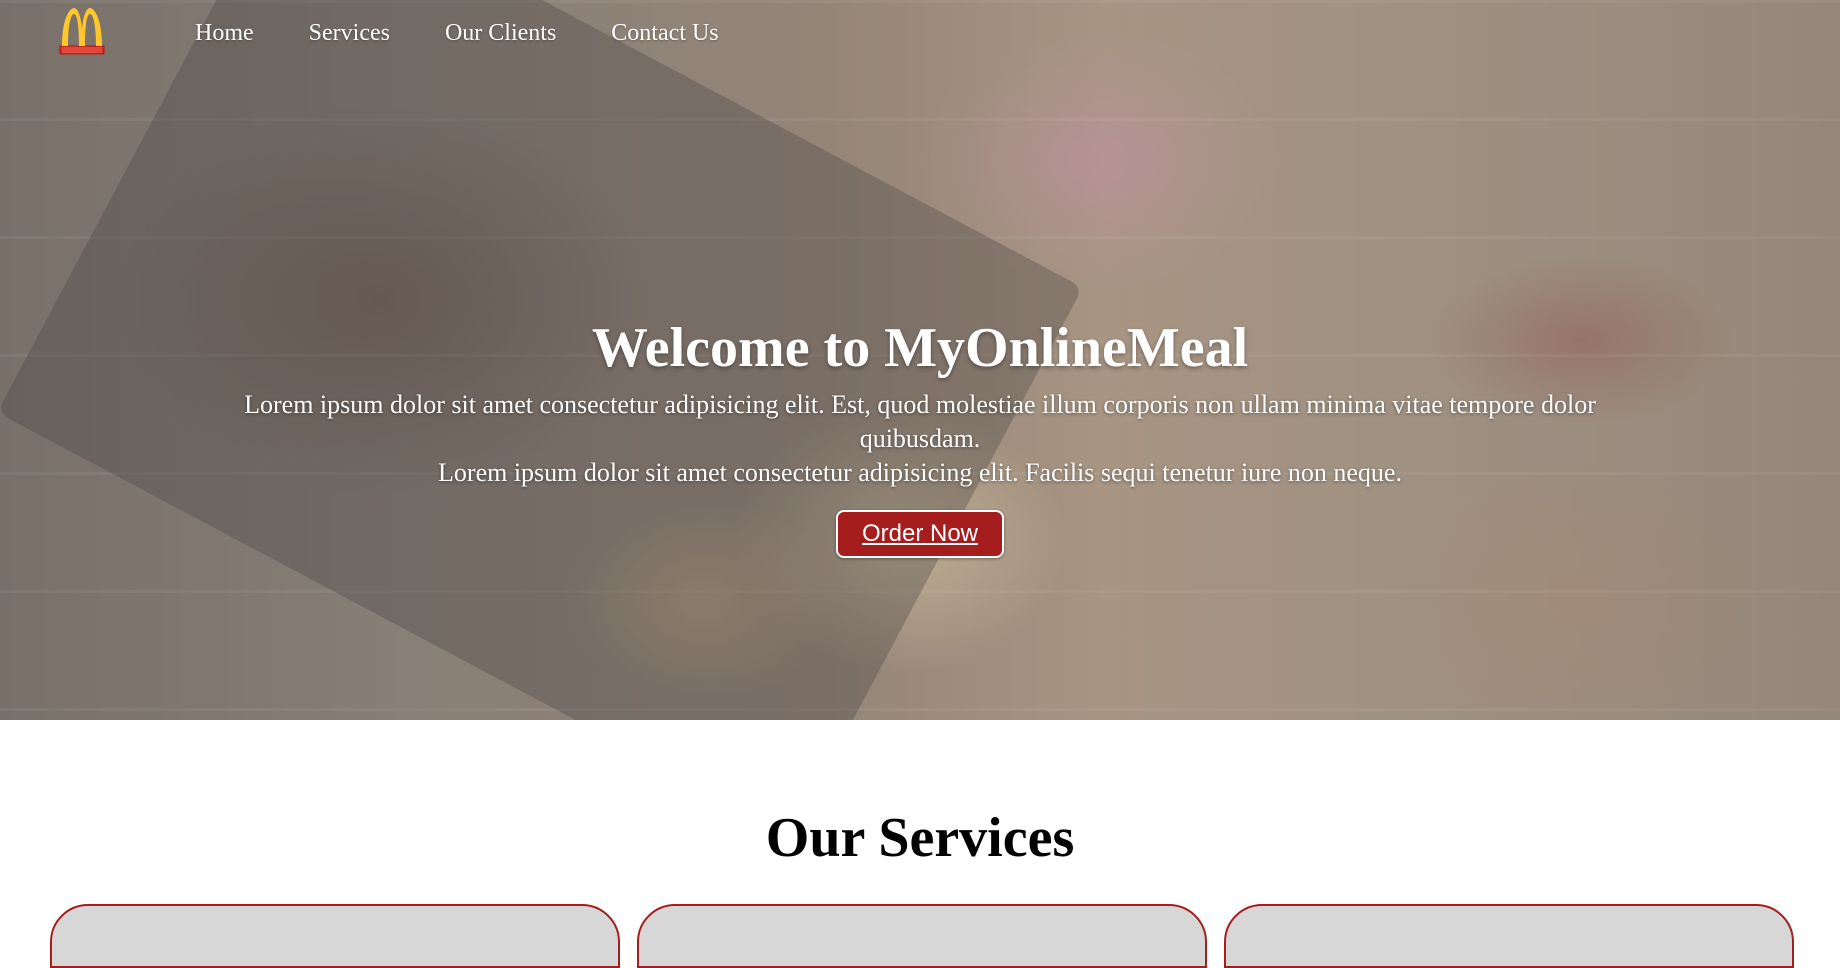 The image size is (1840, 968). Describe the element at coordinates (920, 348) in the screenshot. I see `hero-title: Welcome to MyOnlineMeal` at that location.